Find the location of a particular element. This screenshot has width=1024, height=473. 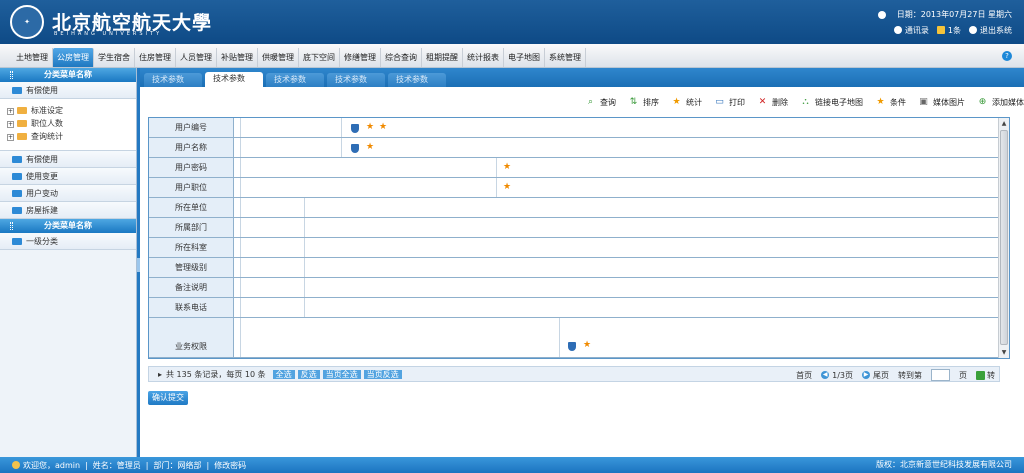

user-name: 姓名：管理员 is located at coordinates (116, 465).